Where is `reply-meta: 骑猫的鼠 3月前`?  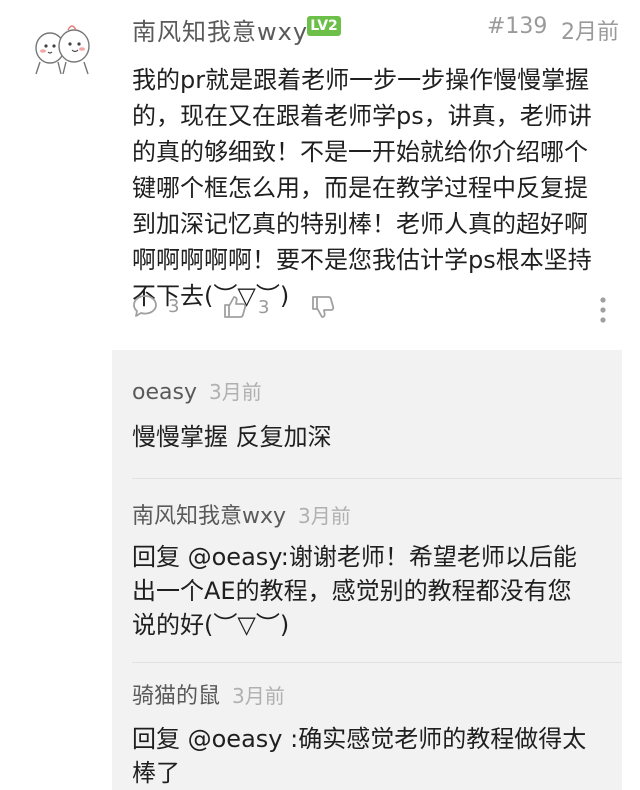 reply-meta: 骑猫的鼠 3月前 is located at coordinates (208, 694).